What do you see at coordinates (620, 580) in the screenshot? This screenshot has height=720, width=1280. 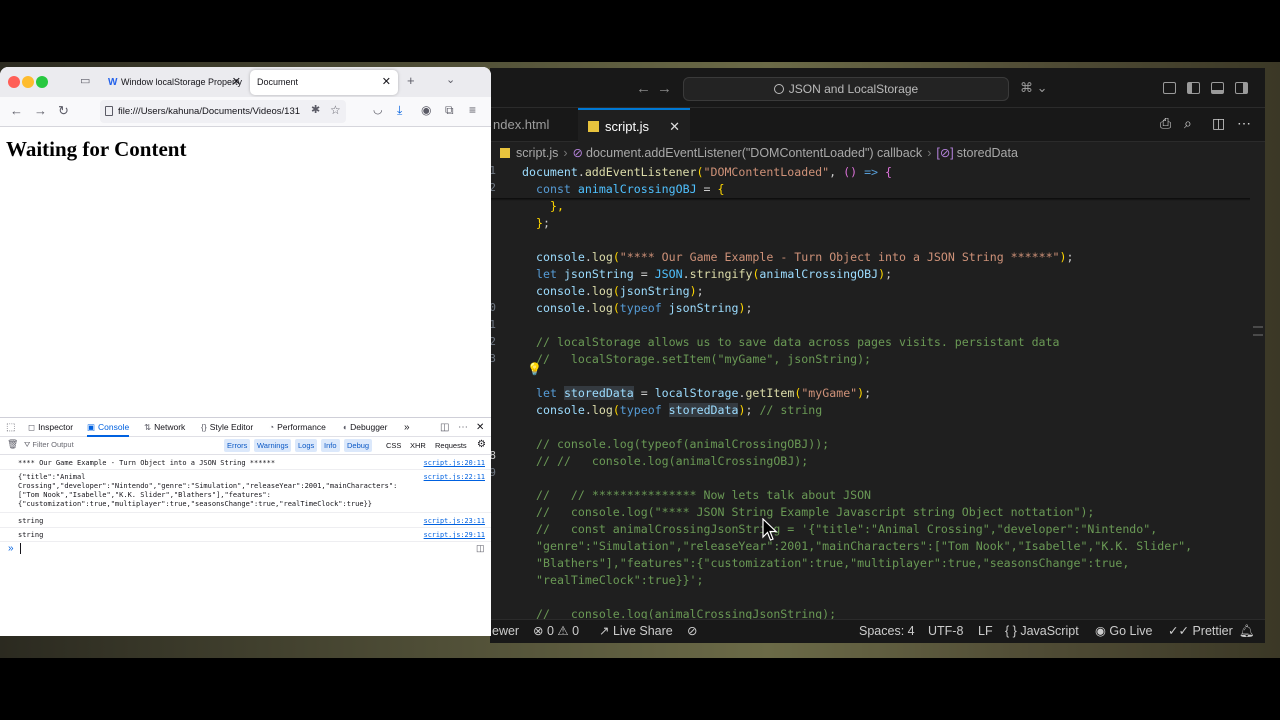 I see `code-line: "realTimeClock":true}}';` at bounding box center [620, 580].